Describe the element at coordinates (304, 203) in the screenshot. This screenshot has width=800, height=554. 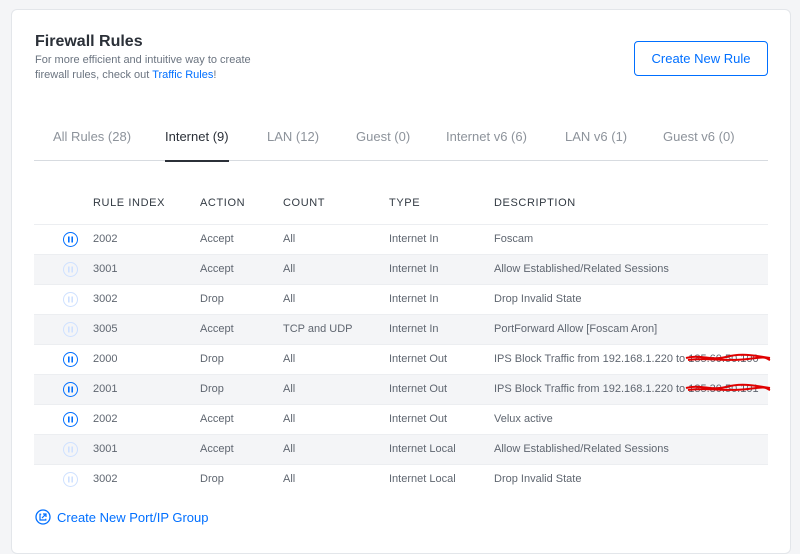
I see `column-header-count: COUNT` at that location.